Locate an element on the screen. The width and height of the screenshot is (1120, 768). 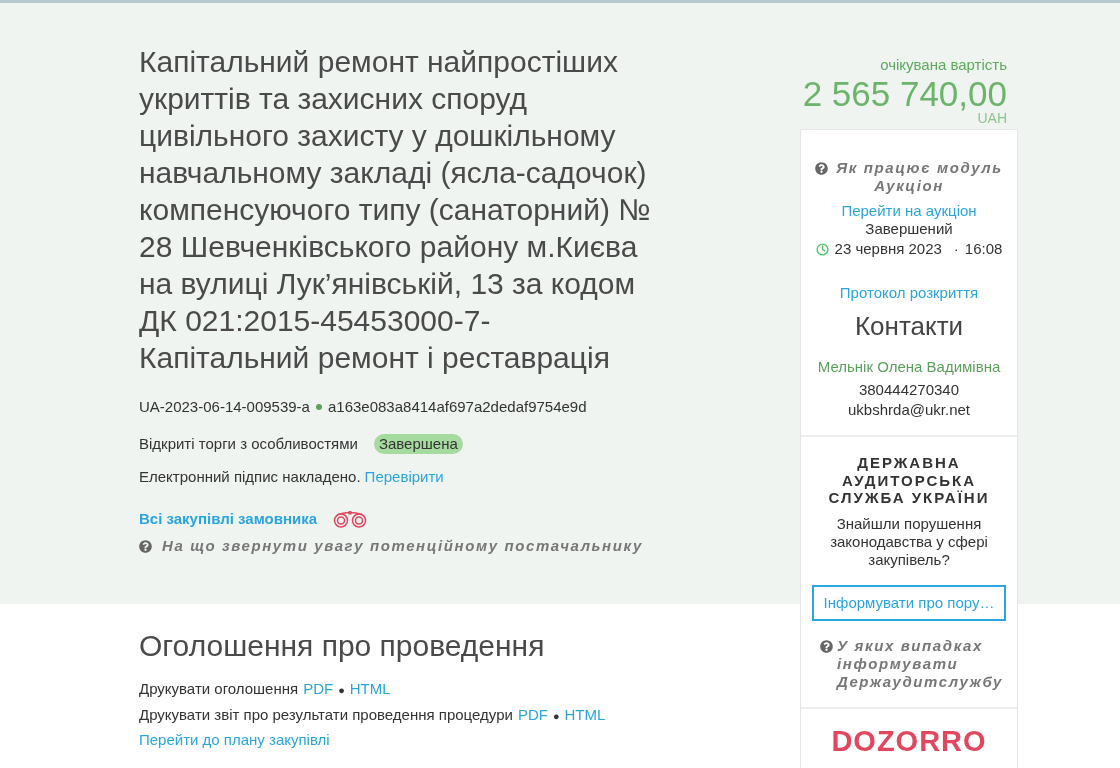
status-badge: Завершена is located at coordinates (418, 444).